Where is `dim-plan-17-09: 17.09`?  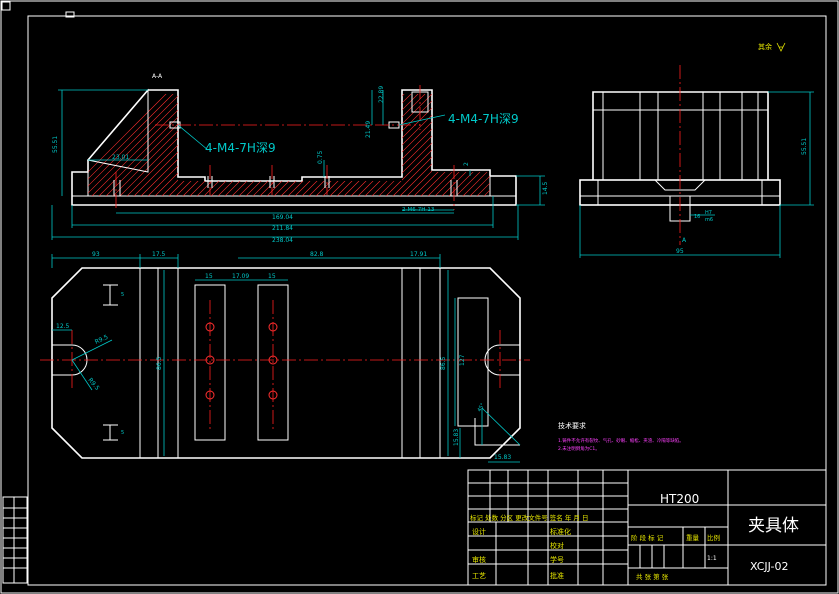 dim-plan-17-09: 17.09 is located at coordinates (240, 276).